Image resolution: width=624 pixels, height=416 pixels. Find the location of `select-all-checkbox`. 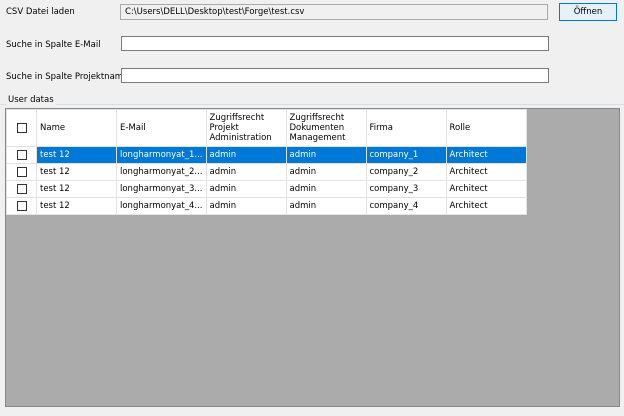

select-all-checkbox is located at coordinates (21, 127).